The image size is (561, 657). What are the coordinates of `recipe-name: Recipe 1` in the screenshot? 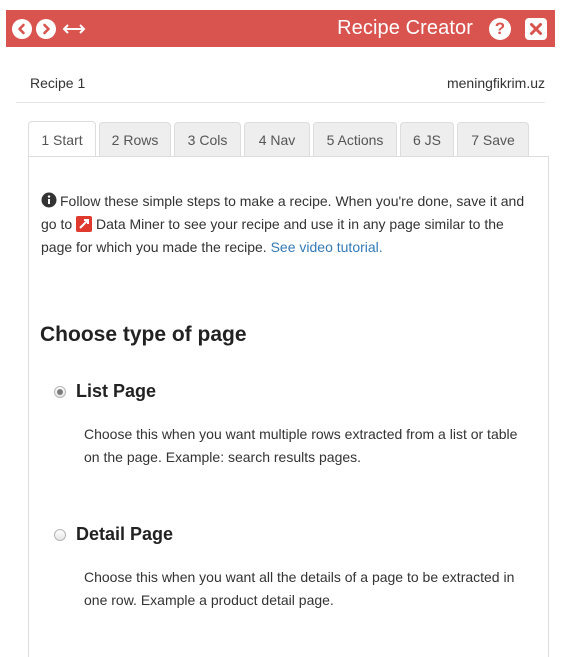 It's located at (58, 83).